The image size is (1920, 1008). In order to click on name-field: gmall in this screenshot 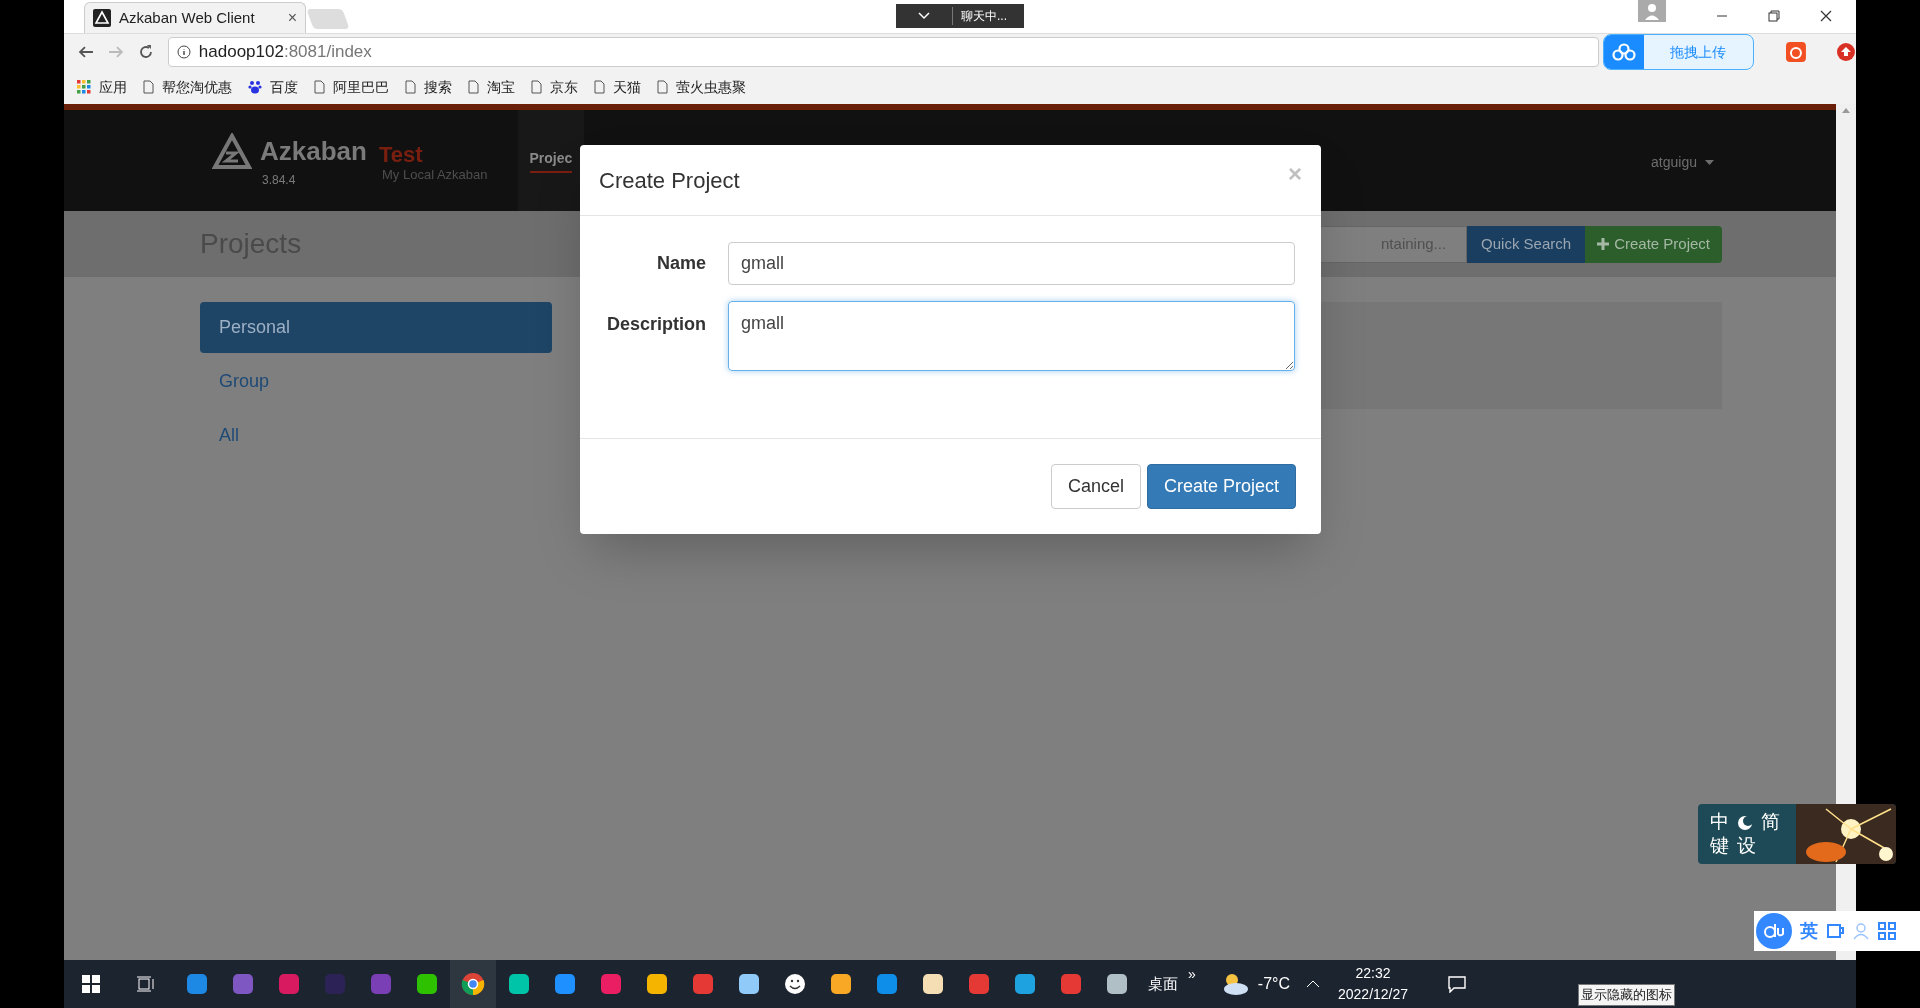, I will do `click(1011, 263)`.